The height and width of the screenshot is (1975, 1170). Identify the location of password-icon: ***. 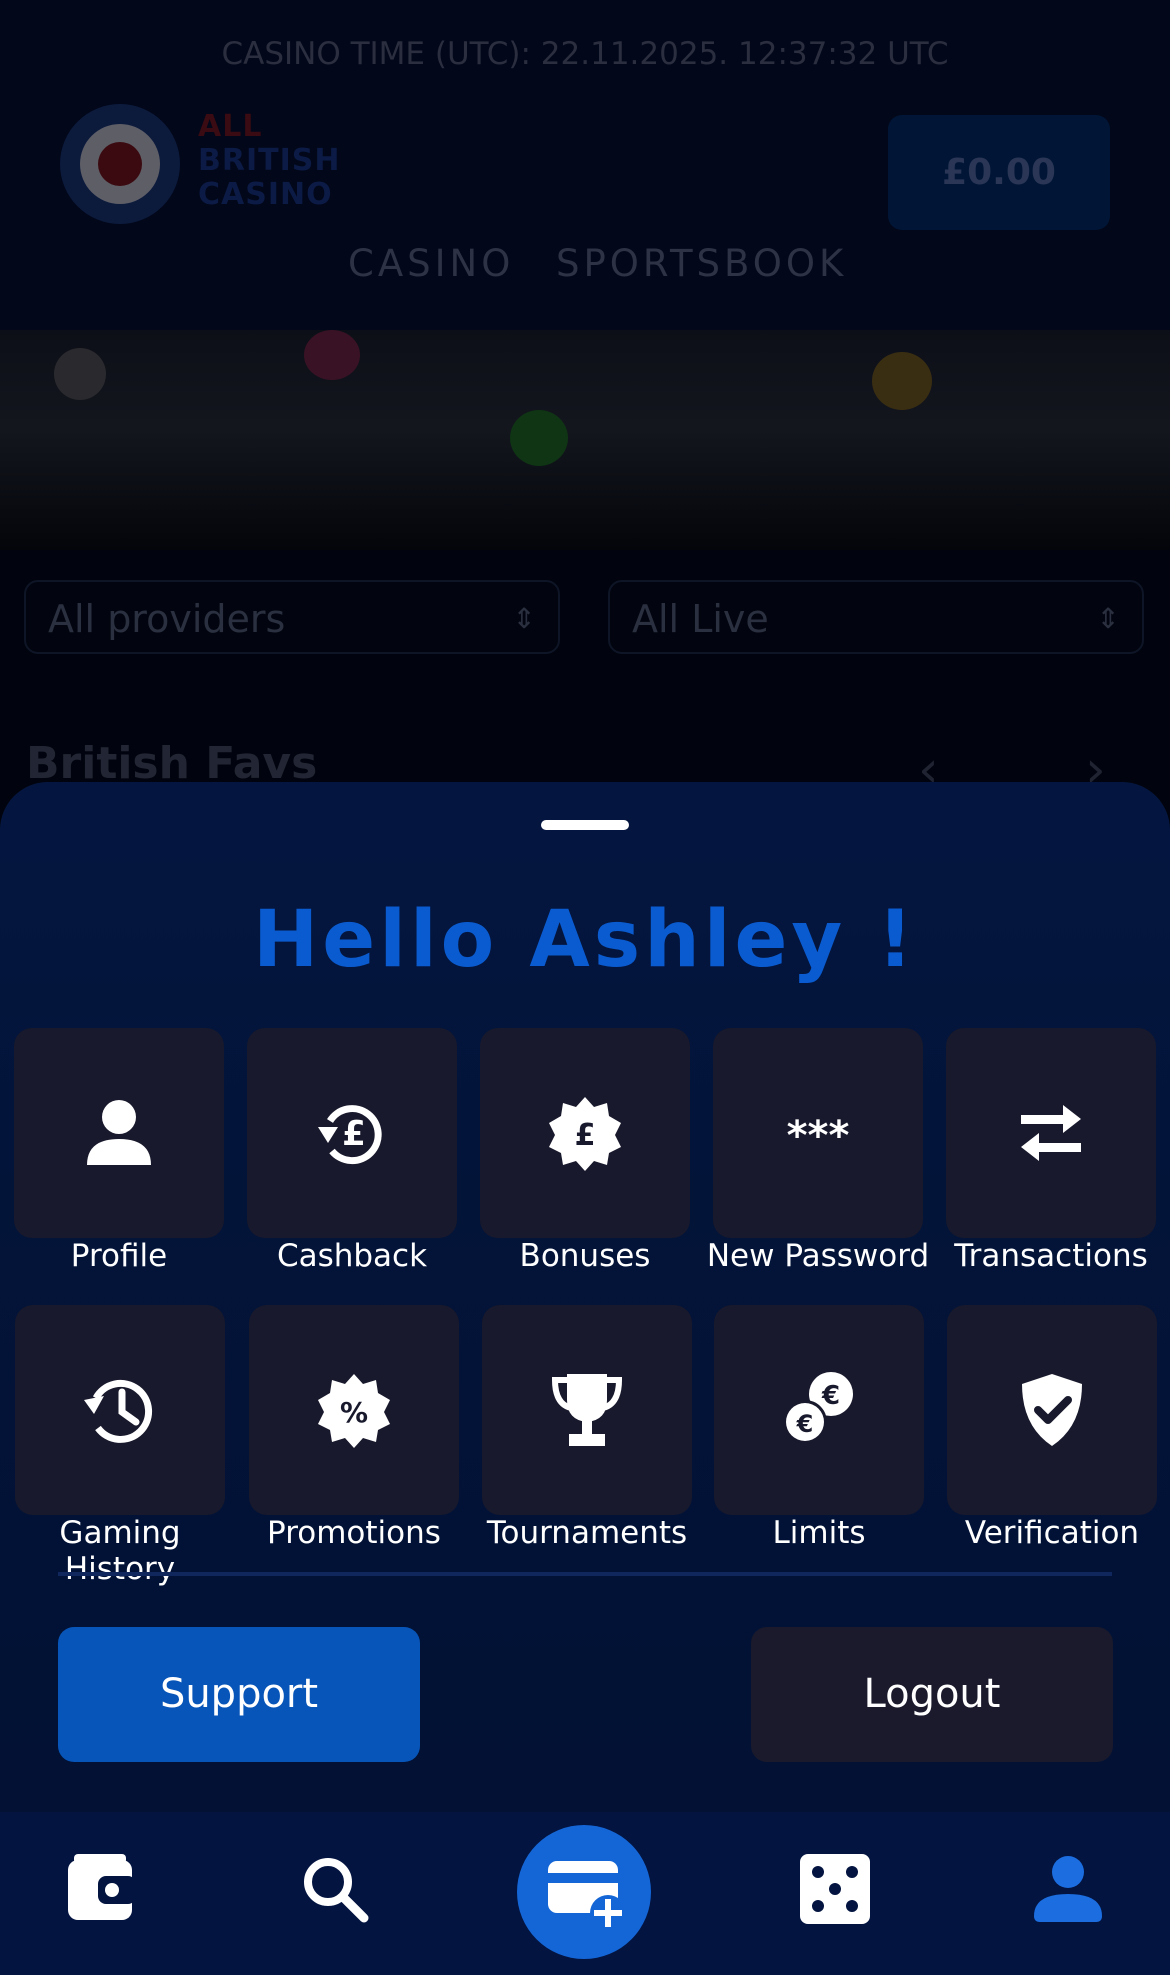
(818, 1136).